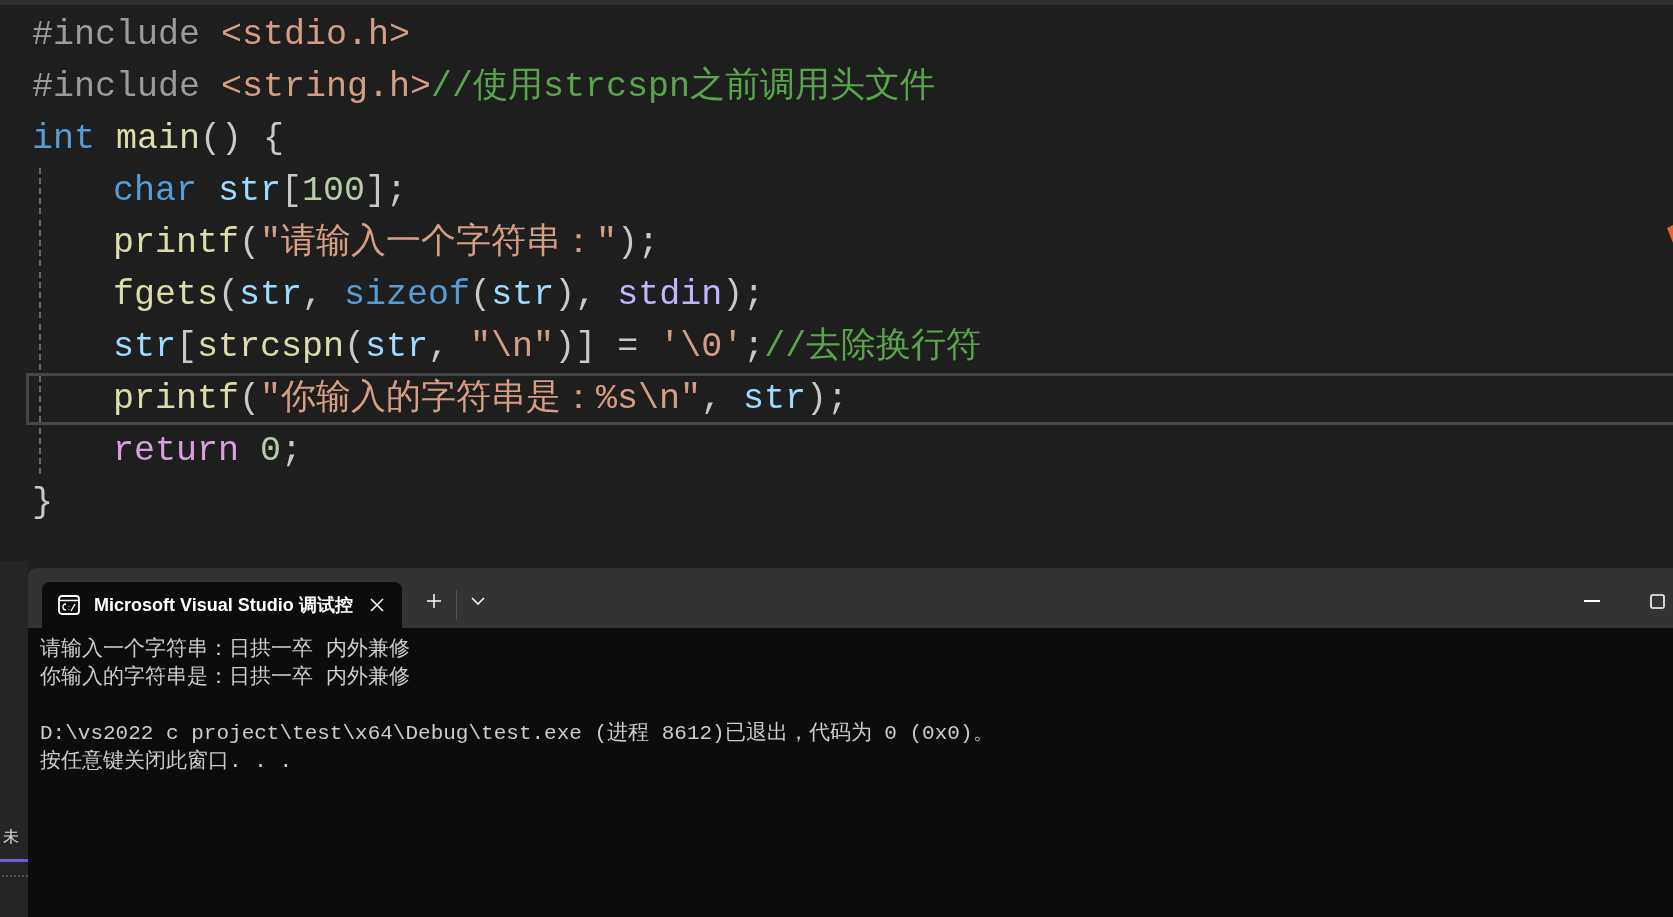  I want to click on code-line: int main() {, so click(158, 139).